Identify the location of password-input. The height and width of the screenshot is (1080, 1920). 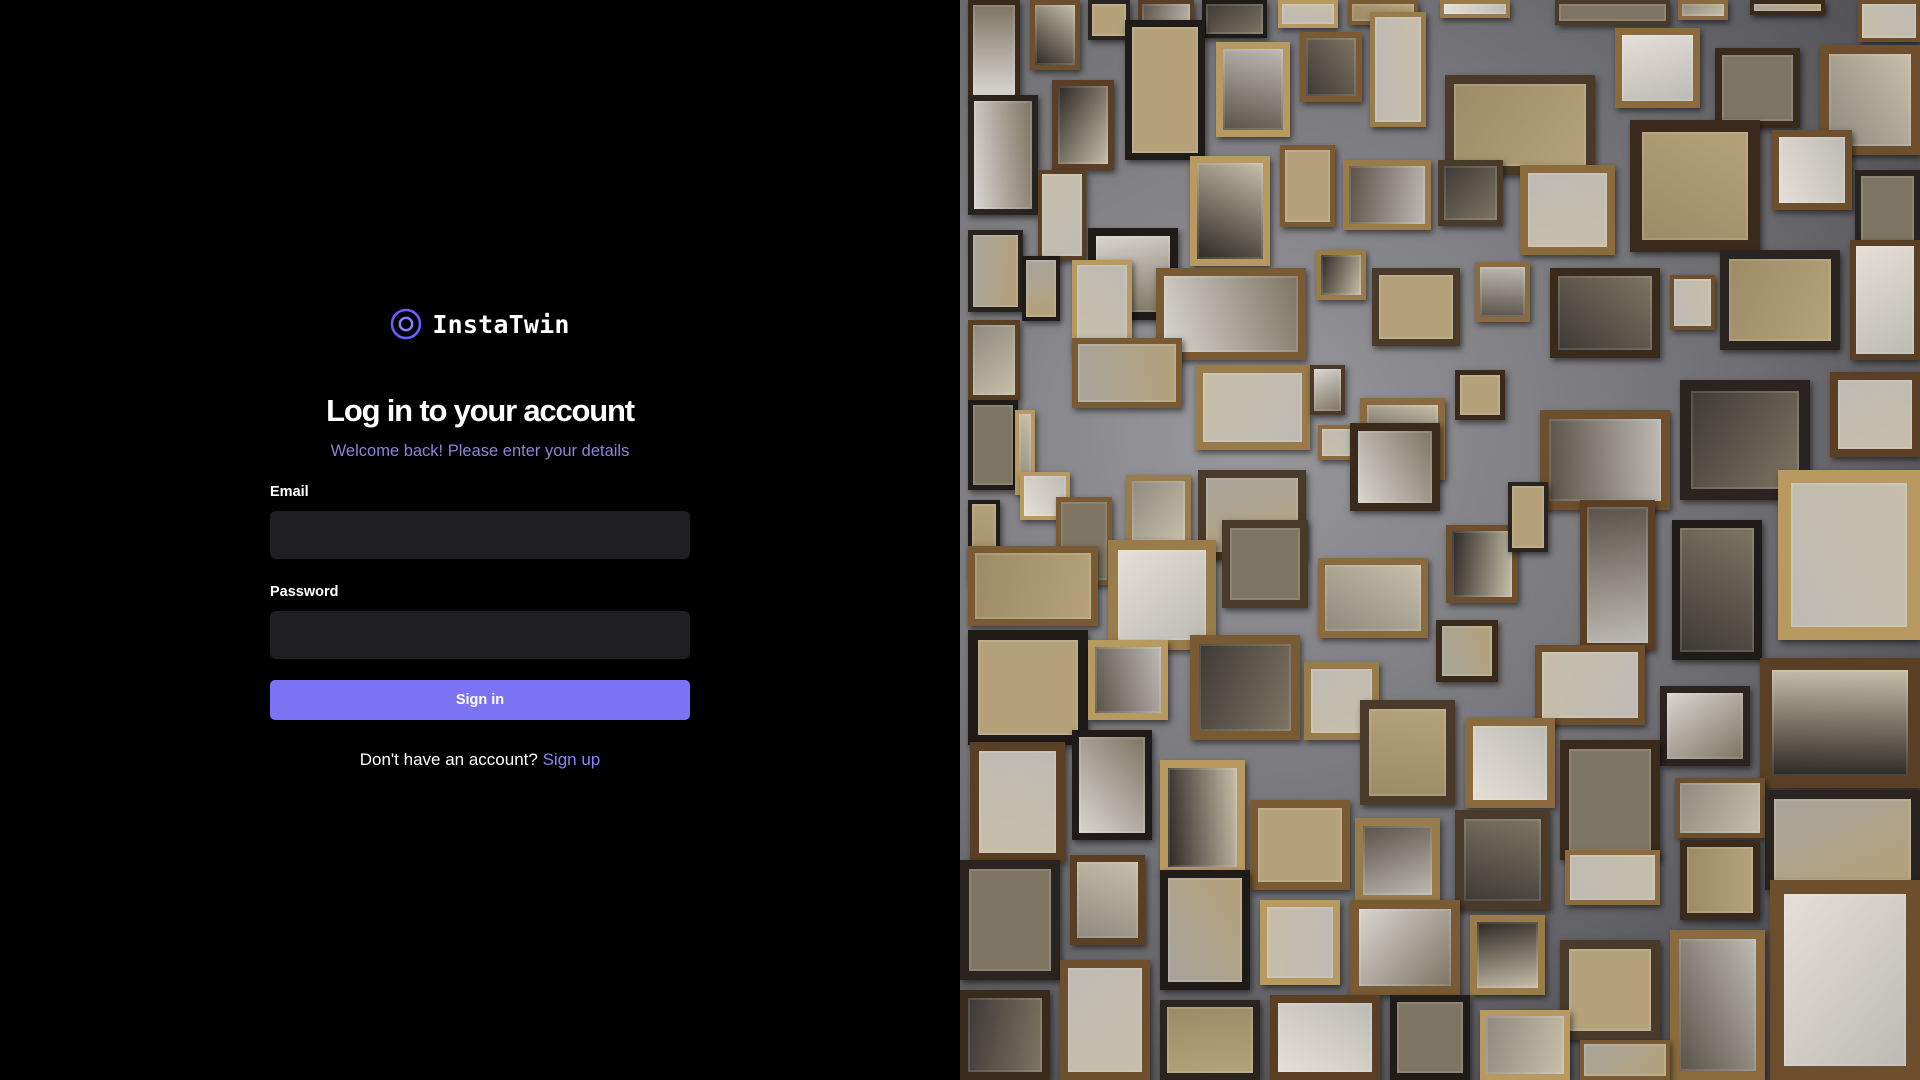
(480, 635).